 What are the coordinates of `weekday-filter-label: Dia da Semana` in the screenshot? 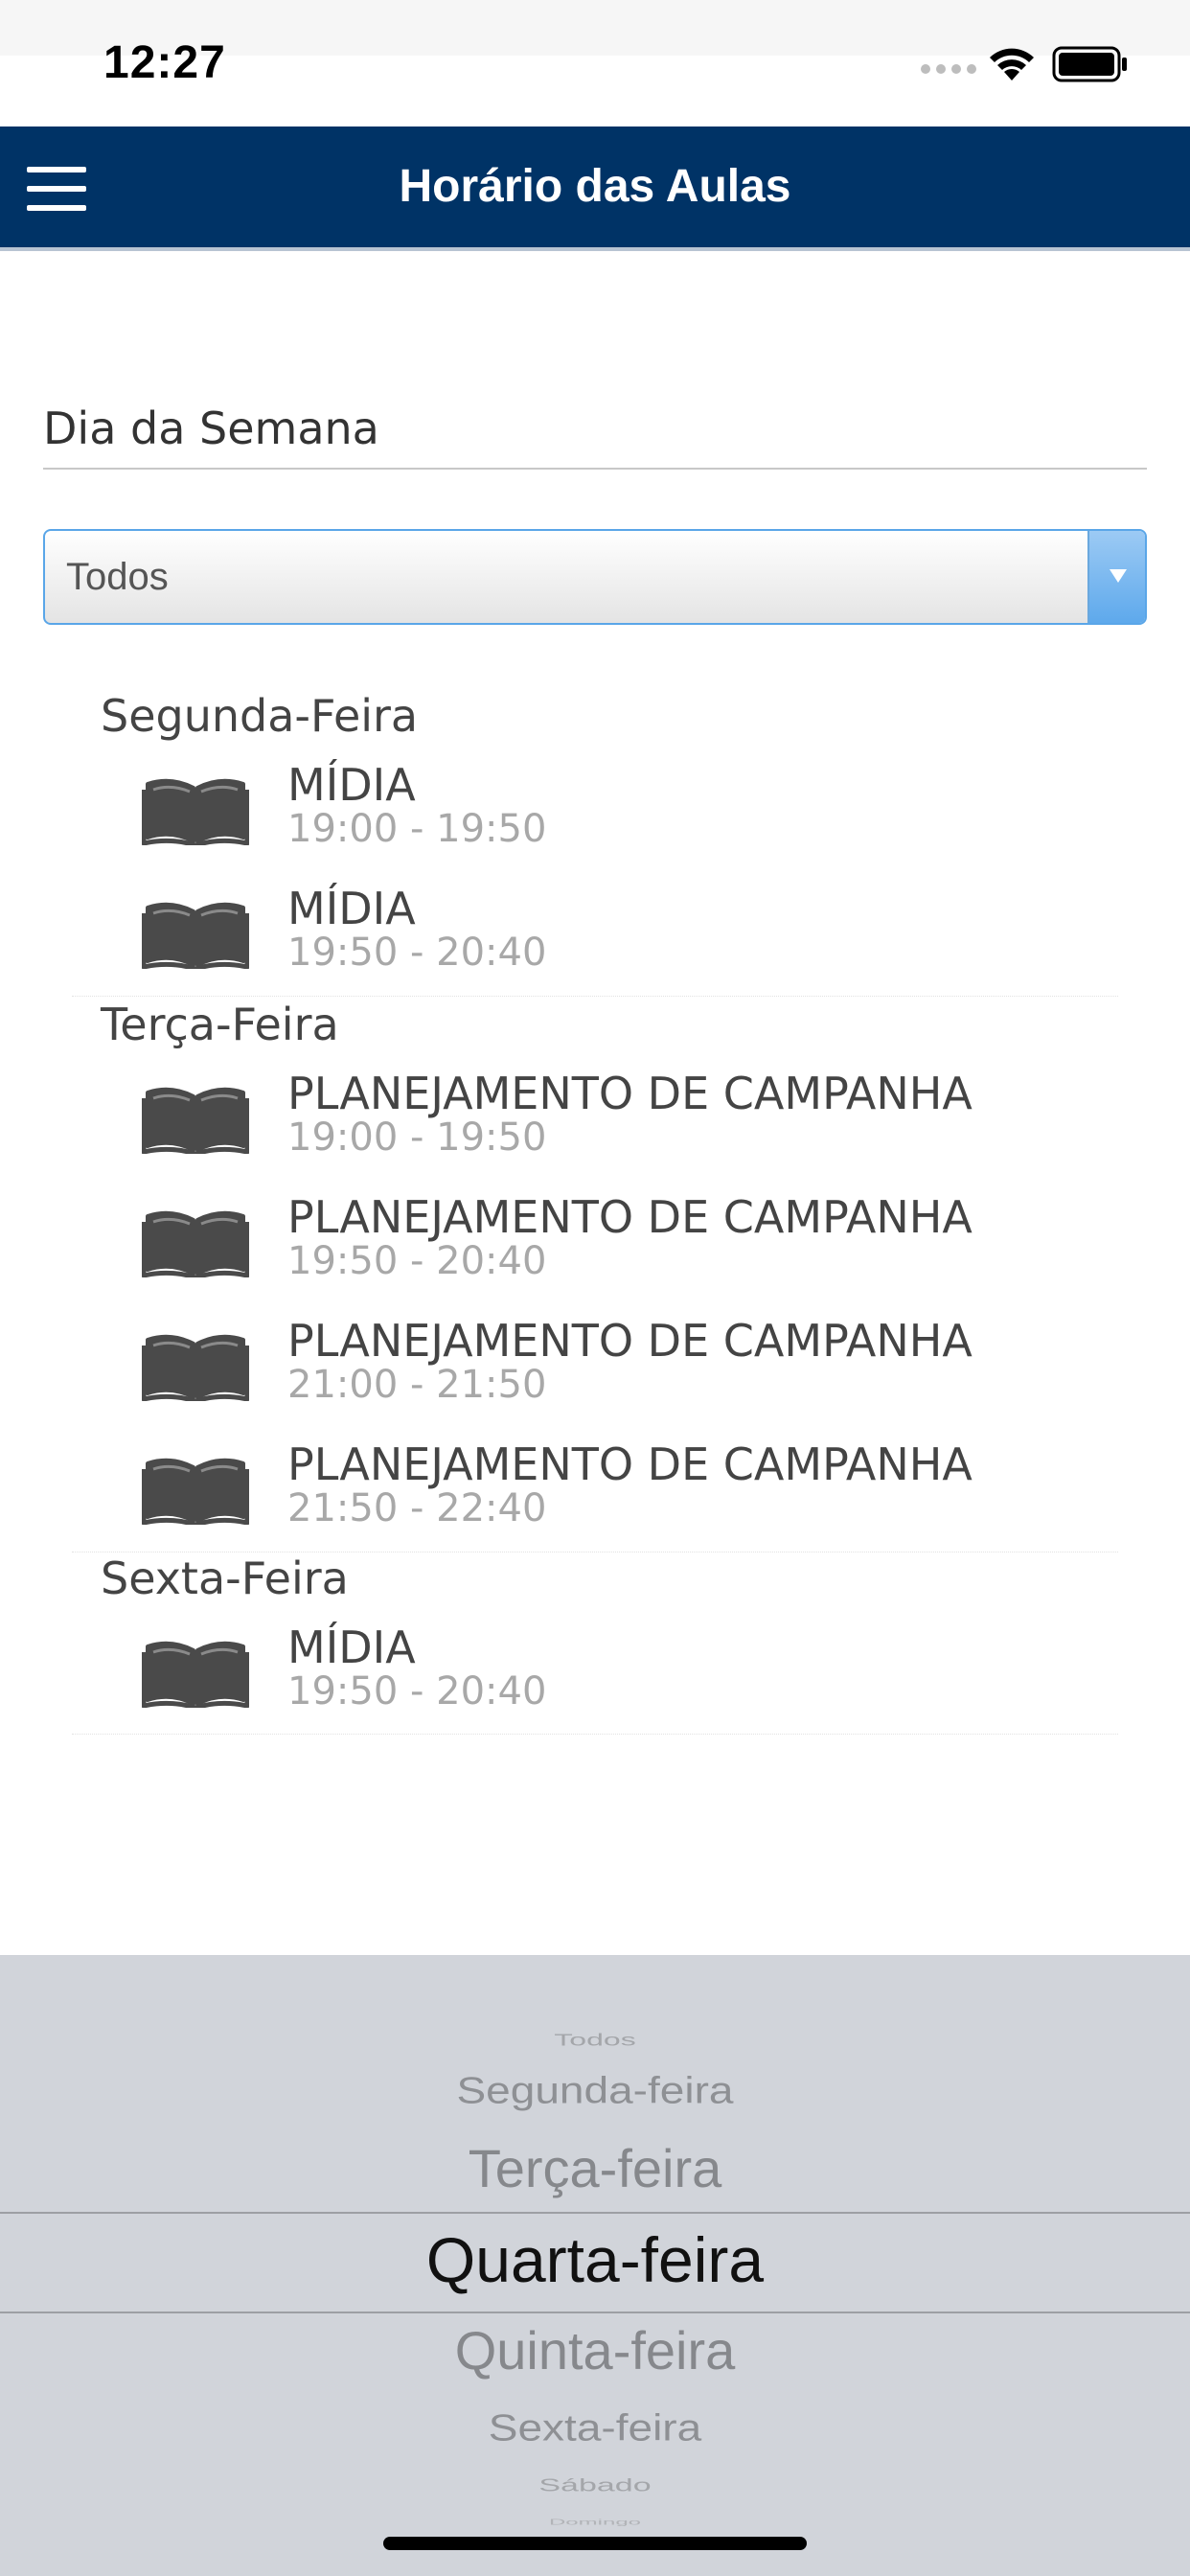 It's located at (211, 428).